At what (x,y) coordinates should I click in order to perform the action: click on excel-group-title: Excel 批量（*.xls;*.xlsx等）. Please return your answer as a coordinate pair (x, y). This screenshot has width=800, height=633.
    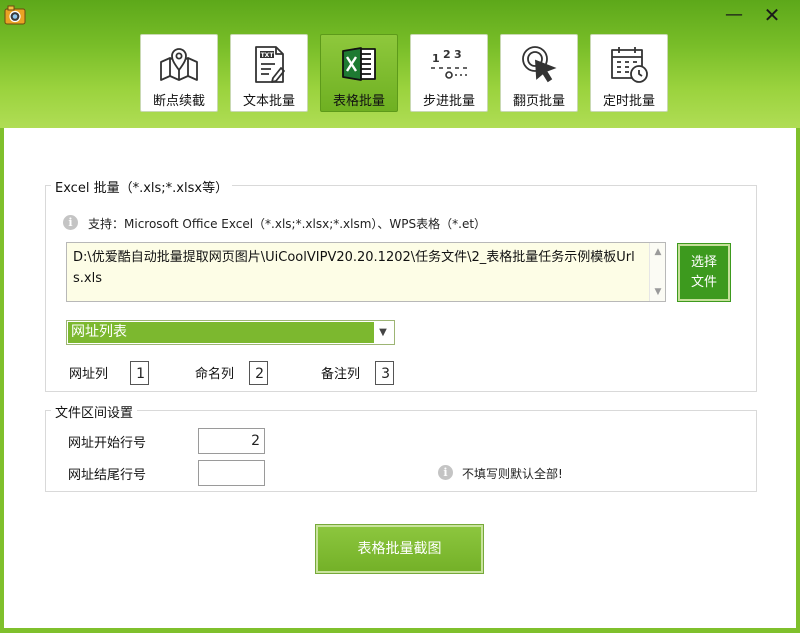
    Looking at the image, I should click on (142, 186).